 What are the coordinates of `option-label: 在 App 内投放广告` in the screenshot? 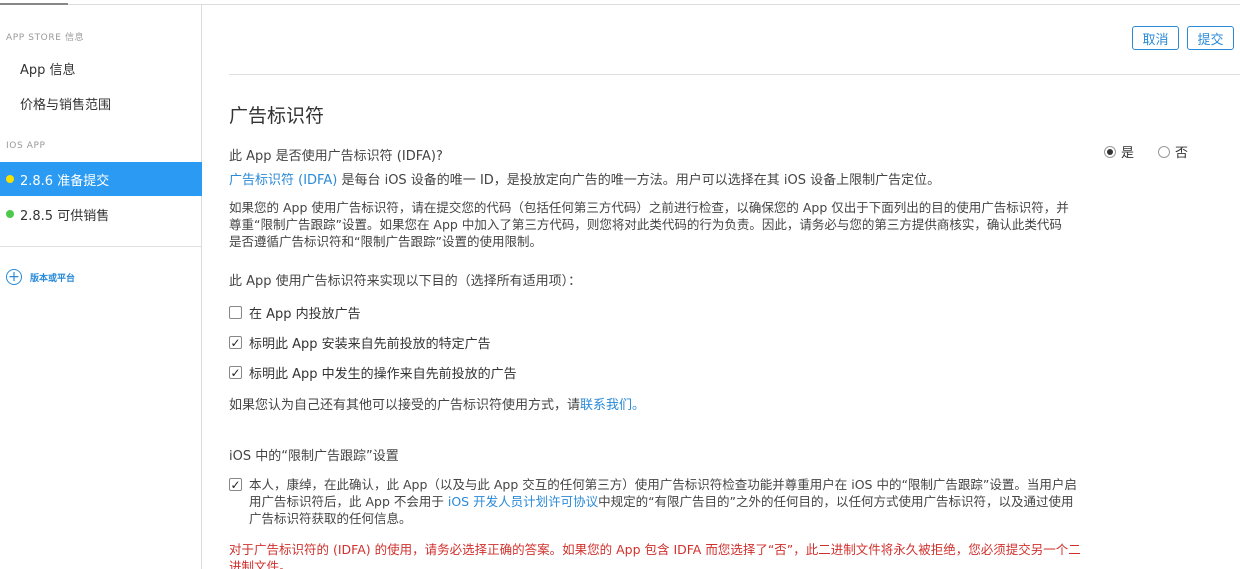 It's located at (305, 314).